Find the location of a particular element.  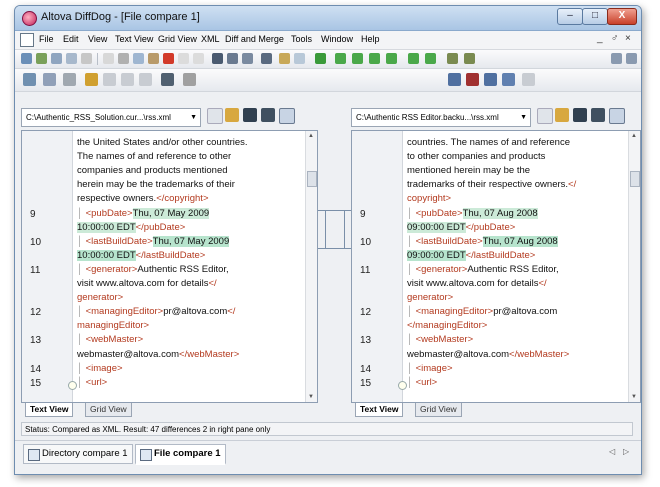

left-browse-icon is located at coordinates (215, 116).